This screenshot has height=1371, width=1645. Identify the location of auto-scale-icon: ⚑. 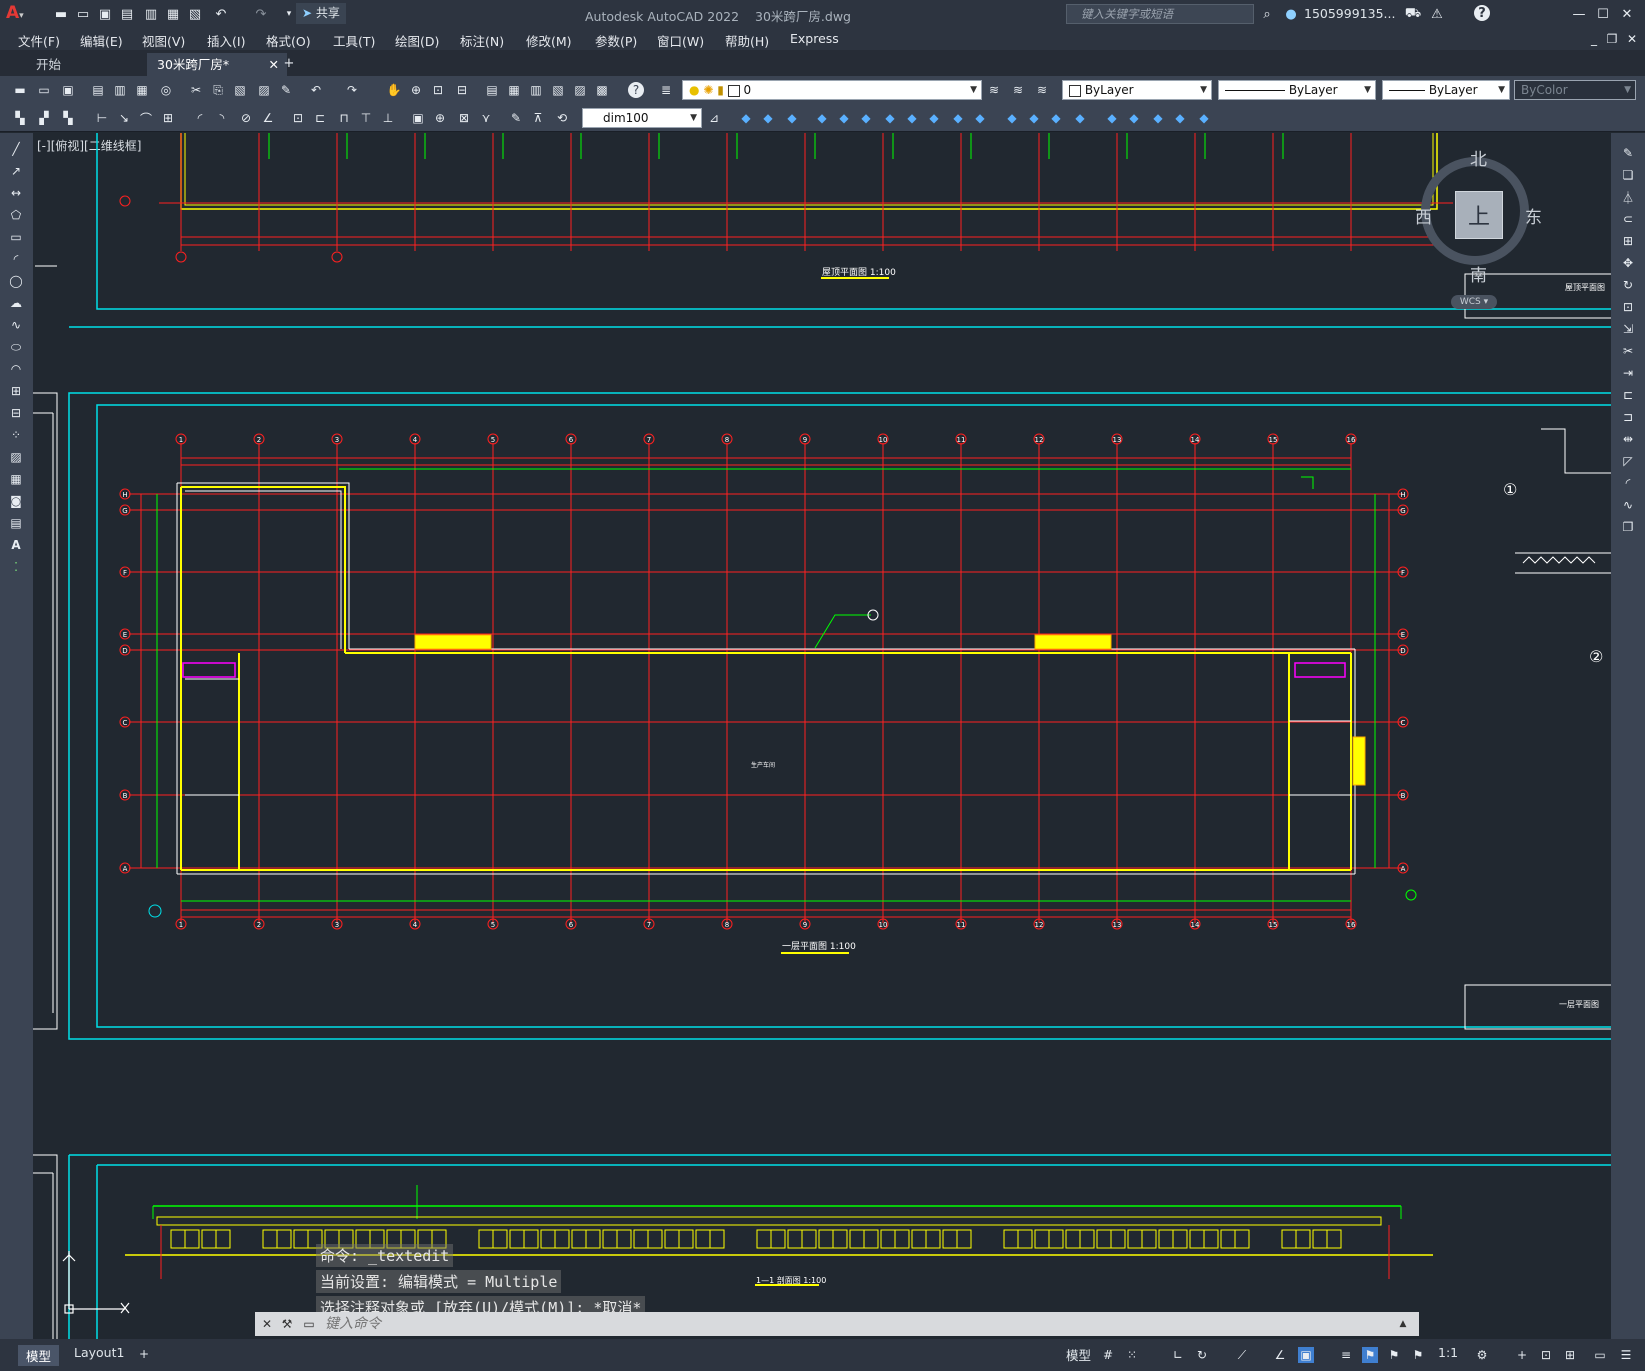
(1394, 1355).